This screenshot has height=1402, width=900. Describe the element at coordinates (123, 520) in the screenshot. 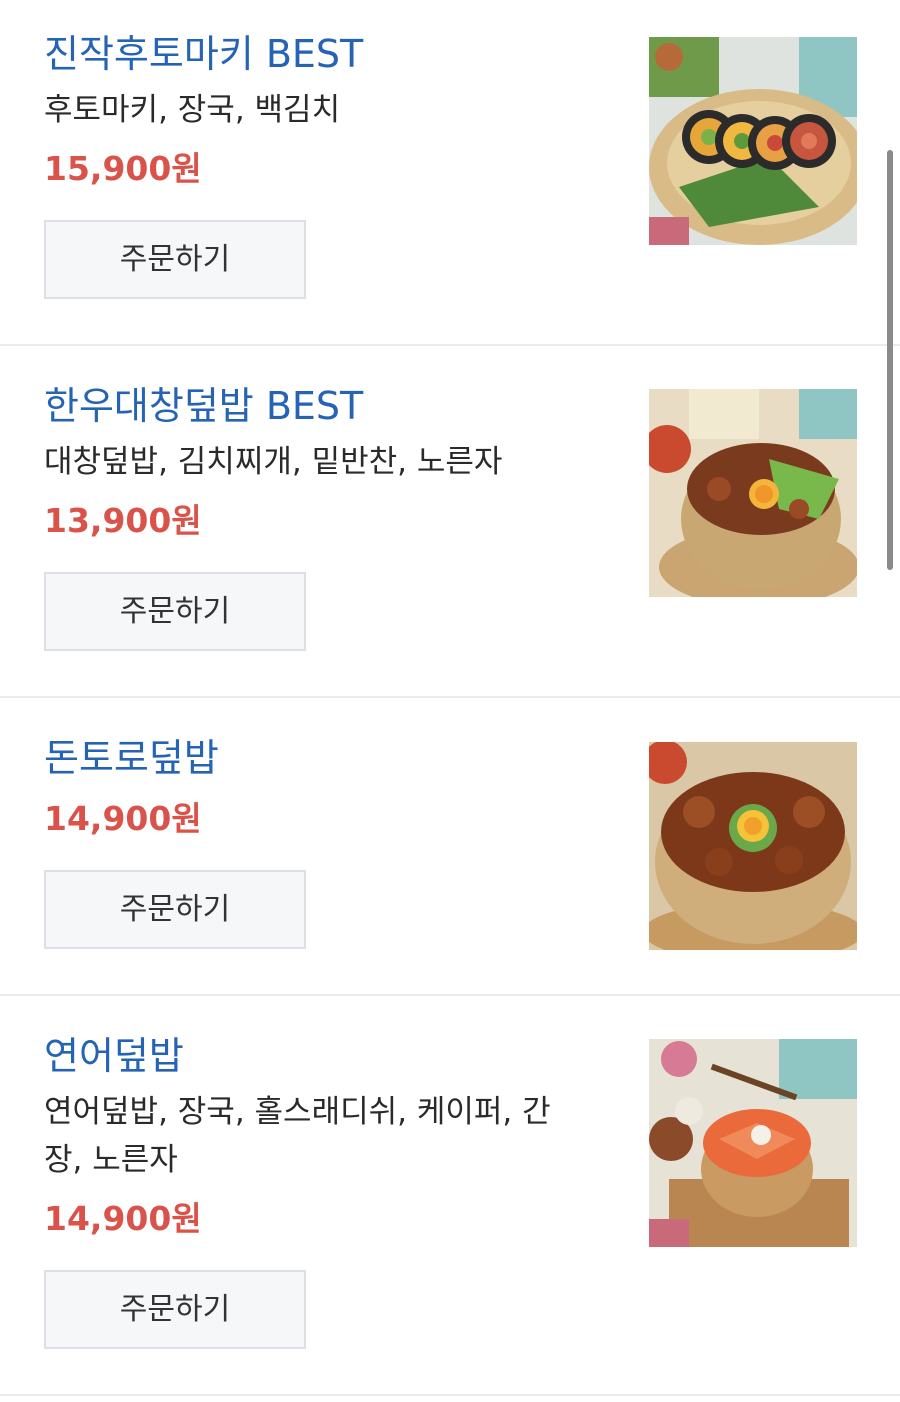

I see `menu-item-price: 13,900원` at that location.